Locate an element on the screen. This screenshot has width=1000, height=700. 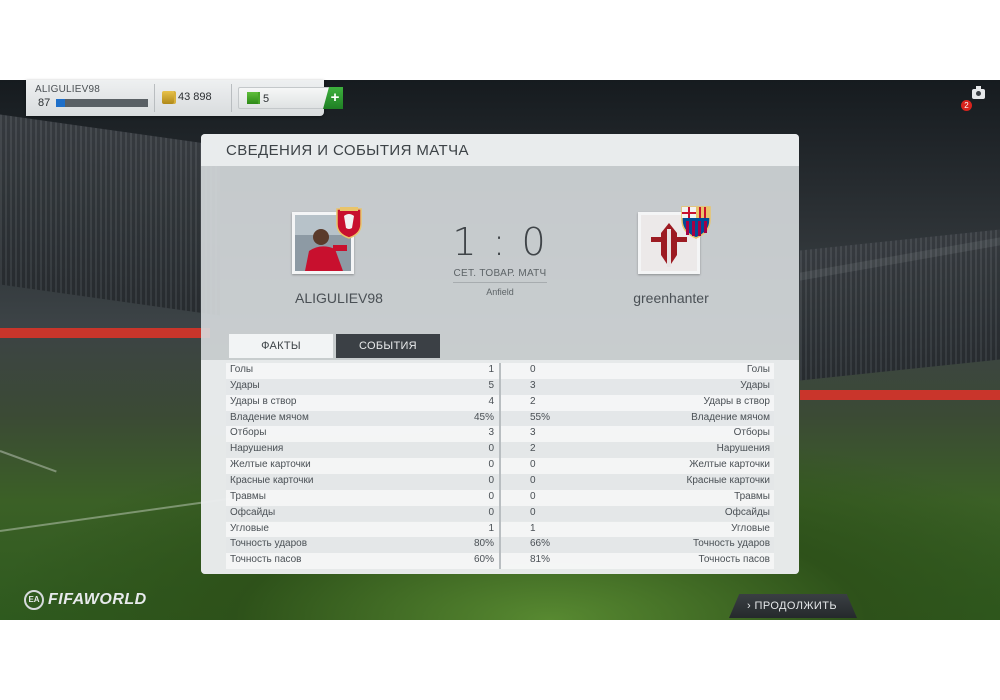
barcelona-crest-icon is located at coordinates (696, 222).